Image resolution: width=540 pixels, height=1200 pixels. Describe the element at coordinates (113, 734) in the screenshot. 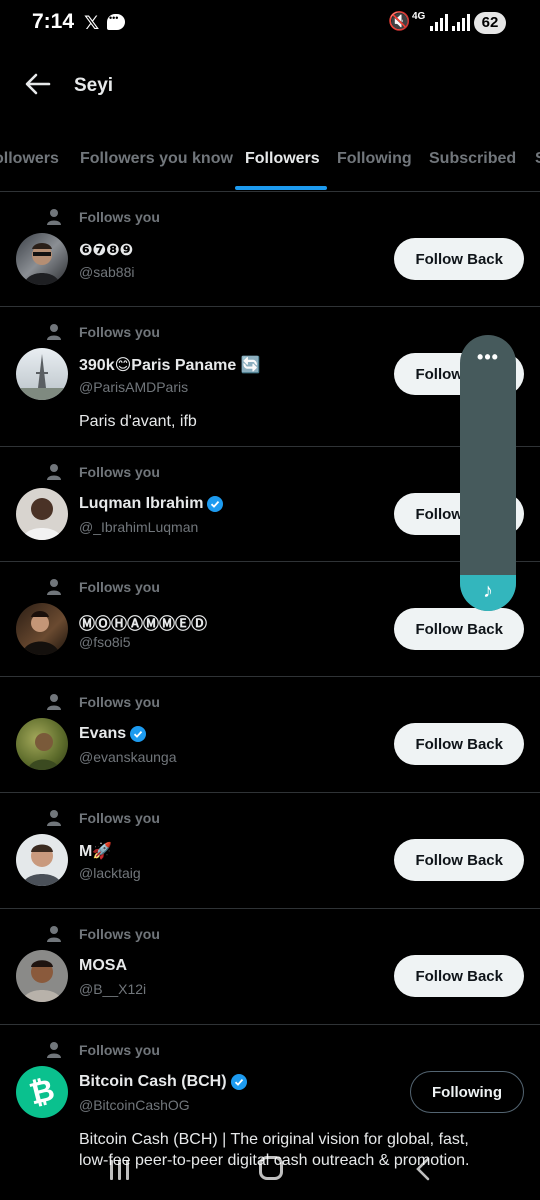

I see `display-name: Evans` at that location.